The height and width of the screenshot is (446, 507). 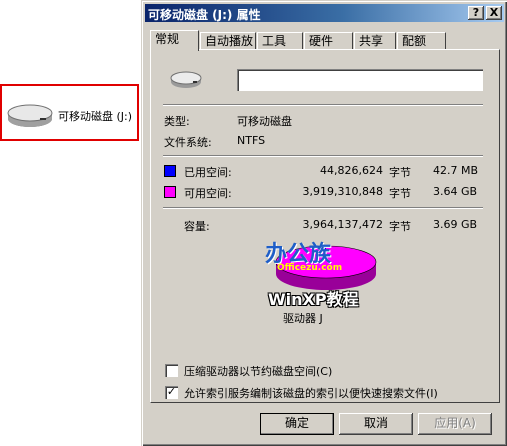 I want to click on watermark-caption: WinXP教程, so click(x=313, y=299).